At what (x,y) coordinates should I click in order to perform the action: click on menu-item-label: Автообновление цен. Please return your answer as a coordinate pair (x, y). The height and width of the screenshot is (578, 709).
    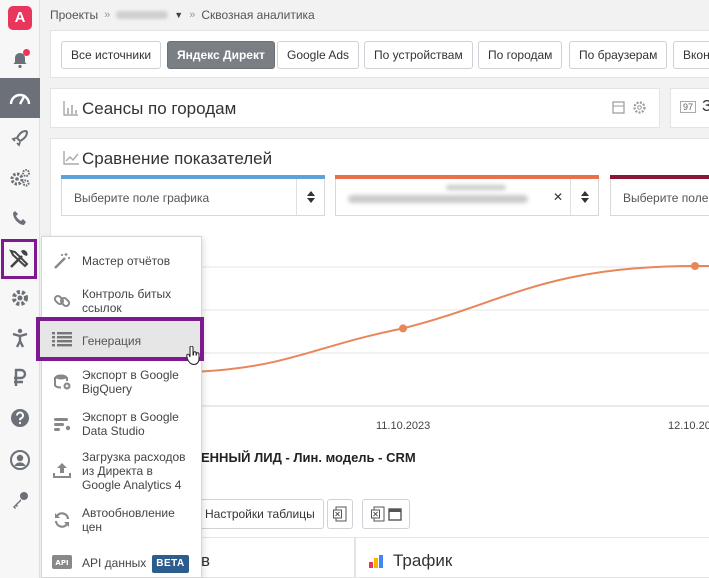
    Looking at the image, I should click on (128, 520).